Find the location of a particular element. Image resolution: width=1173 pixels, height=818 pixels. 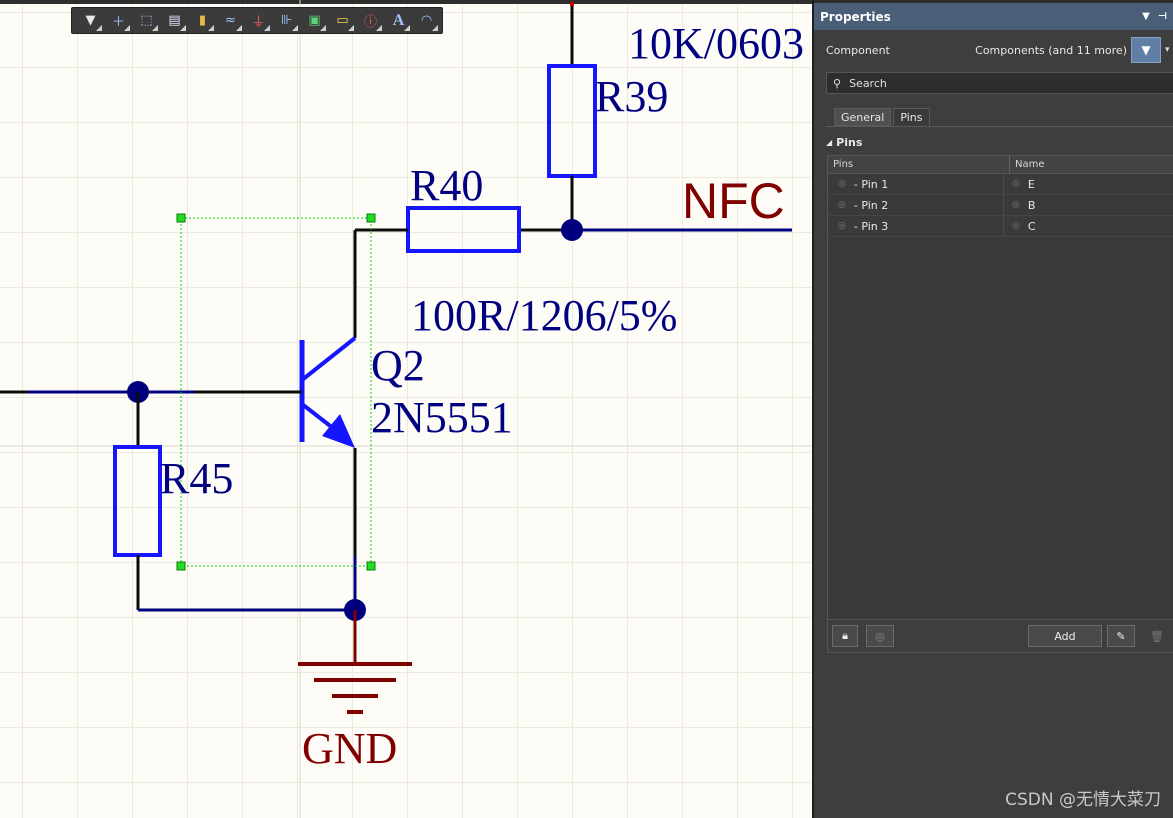

filter-dropdown-icon: ▾ is located at coordinates (1169, 50).